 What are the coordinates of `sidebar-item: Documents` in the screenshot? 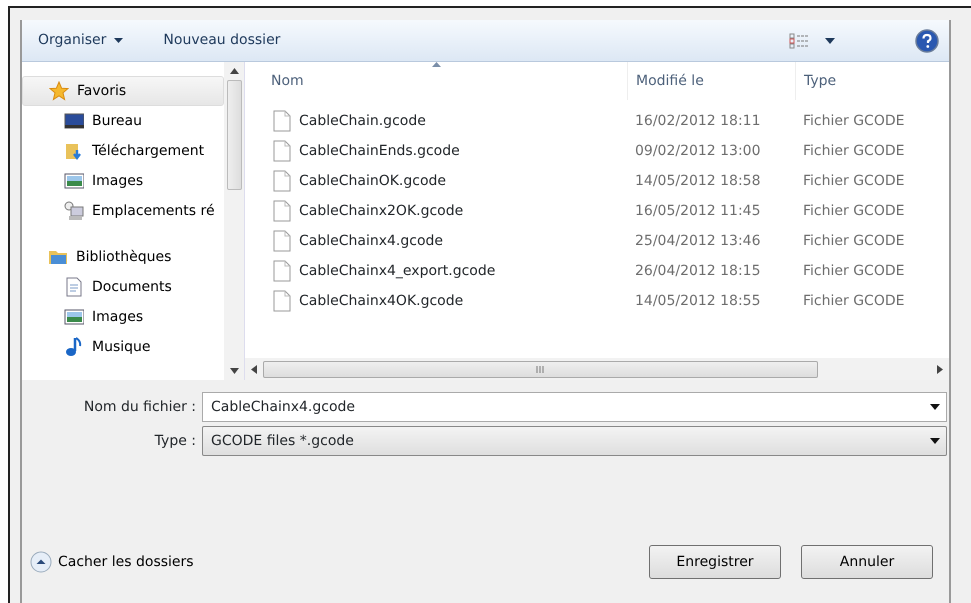 It's located at (123, 287).